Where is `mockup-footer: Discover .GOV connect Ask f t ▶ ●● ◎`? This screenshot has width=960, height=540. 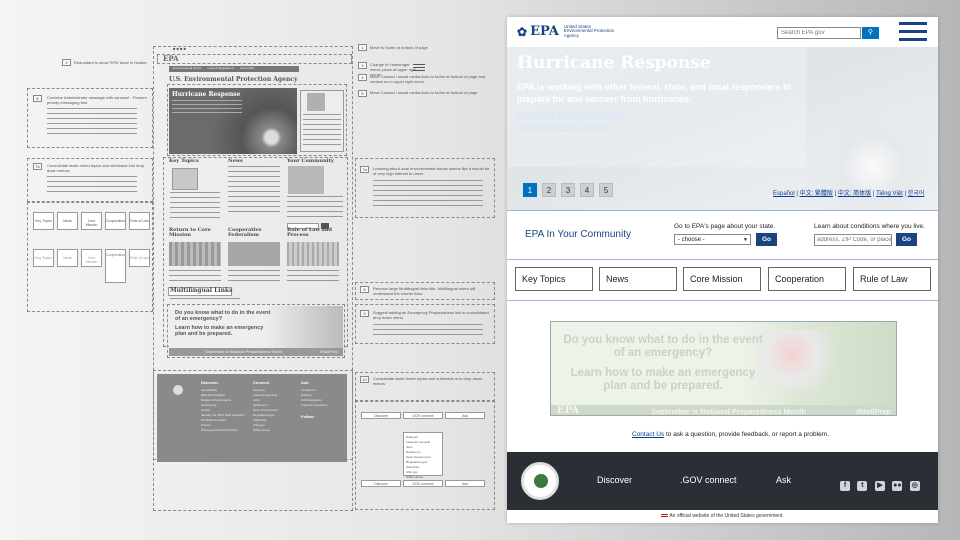
mockup-footer: Discover .GOV connect Ask f t ▶ ●● ◎ is located at coordinates (722, 481).